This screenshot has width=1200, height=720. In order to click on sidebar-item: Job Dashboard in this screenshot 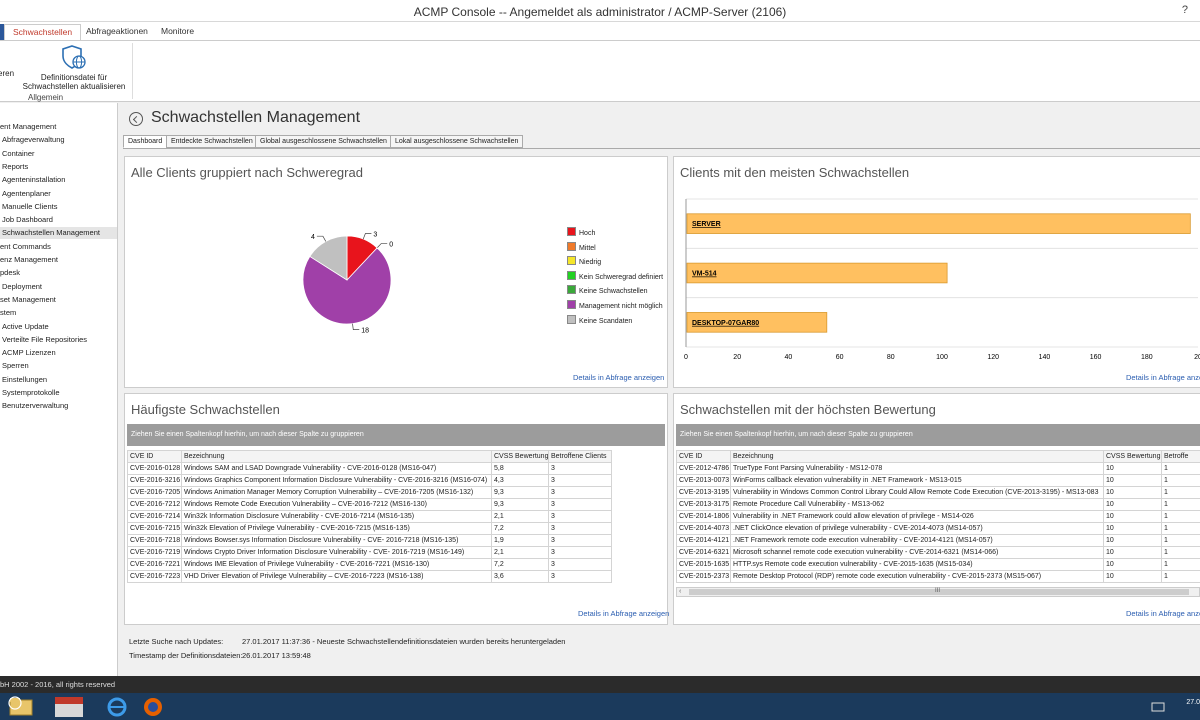, I will do `click(58, 220)`.